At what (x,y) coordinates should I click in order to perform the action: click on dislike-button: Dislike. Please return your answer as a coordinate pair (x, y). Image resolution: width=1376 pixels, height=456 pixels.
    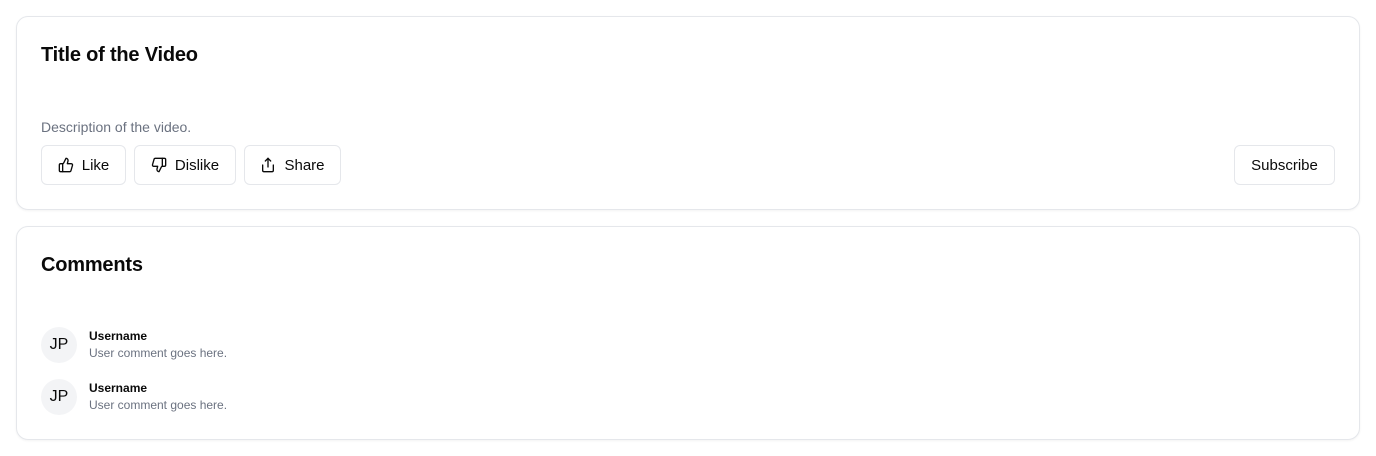
    Looking at the image, I should click on (185, 165).